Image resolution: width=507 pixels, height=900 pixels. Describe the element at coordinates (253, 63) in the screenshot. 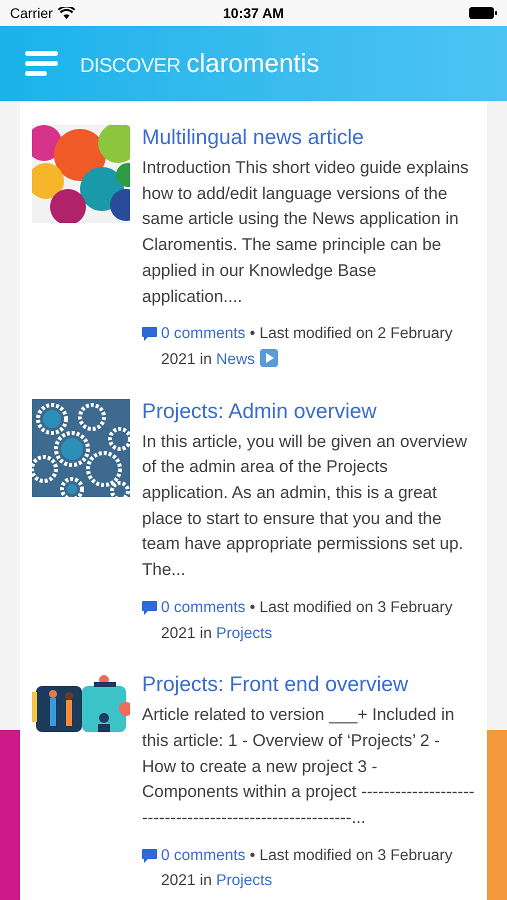

I see `brand-name: claromentis` at that location.